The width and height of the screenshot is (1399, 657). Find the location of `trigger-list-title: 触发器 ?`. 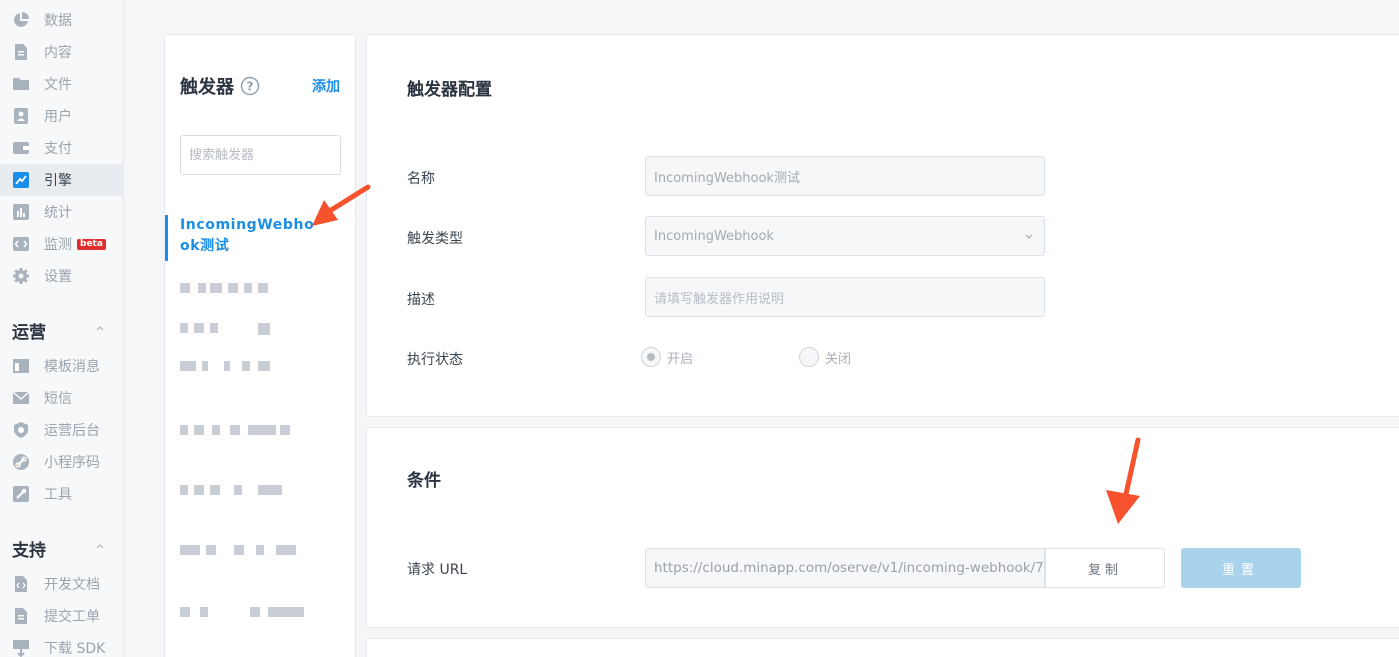

trigger-list-title: 触发器 ? is located at coordinates (220, 86).